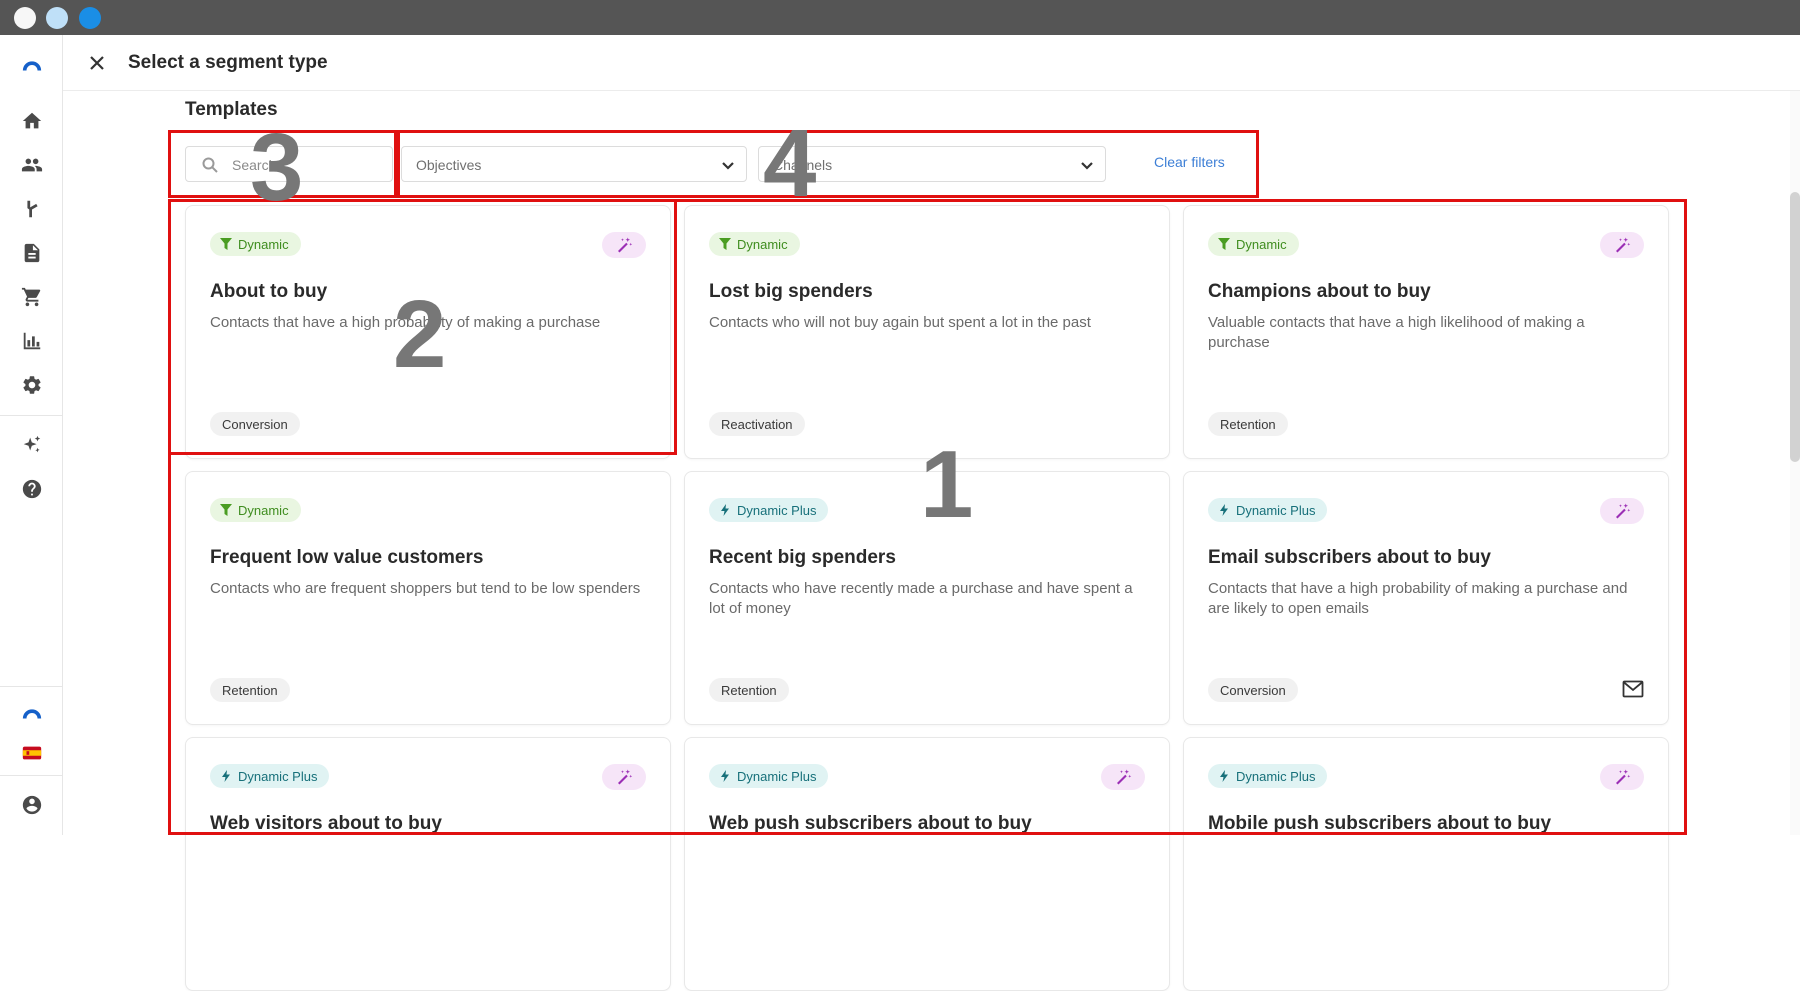 The image size is (1800, 991). Describe the element at coordinates (32, 805) in the screenshot. I see `account-icon` at that location.